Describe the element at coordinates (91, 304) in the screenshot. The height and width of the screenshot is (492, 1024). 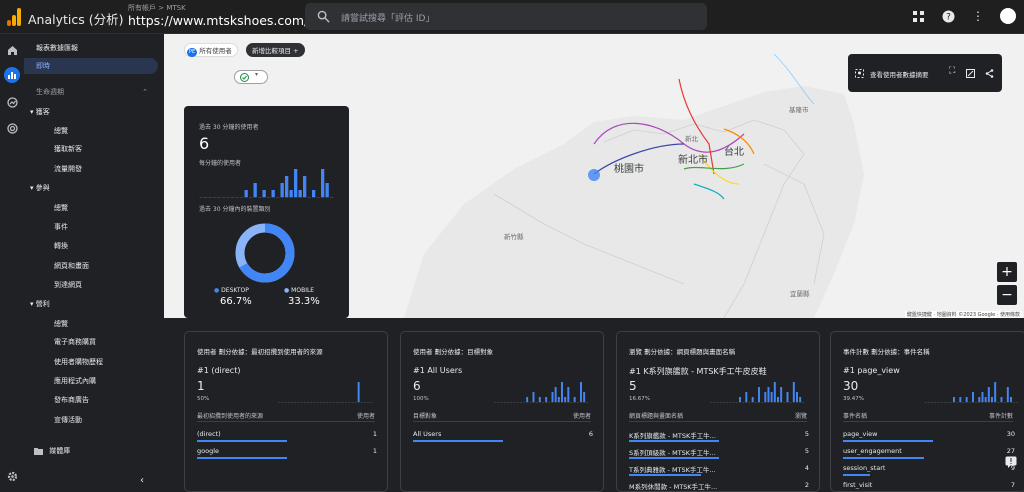
I see `nav-monetization: ▾ 營利` at that location.